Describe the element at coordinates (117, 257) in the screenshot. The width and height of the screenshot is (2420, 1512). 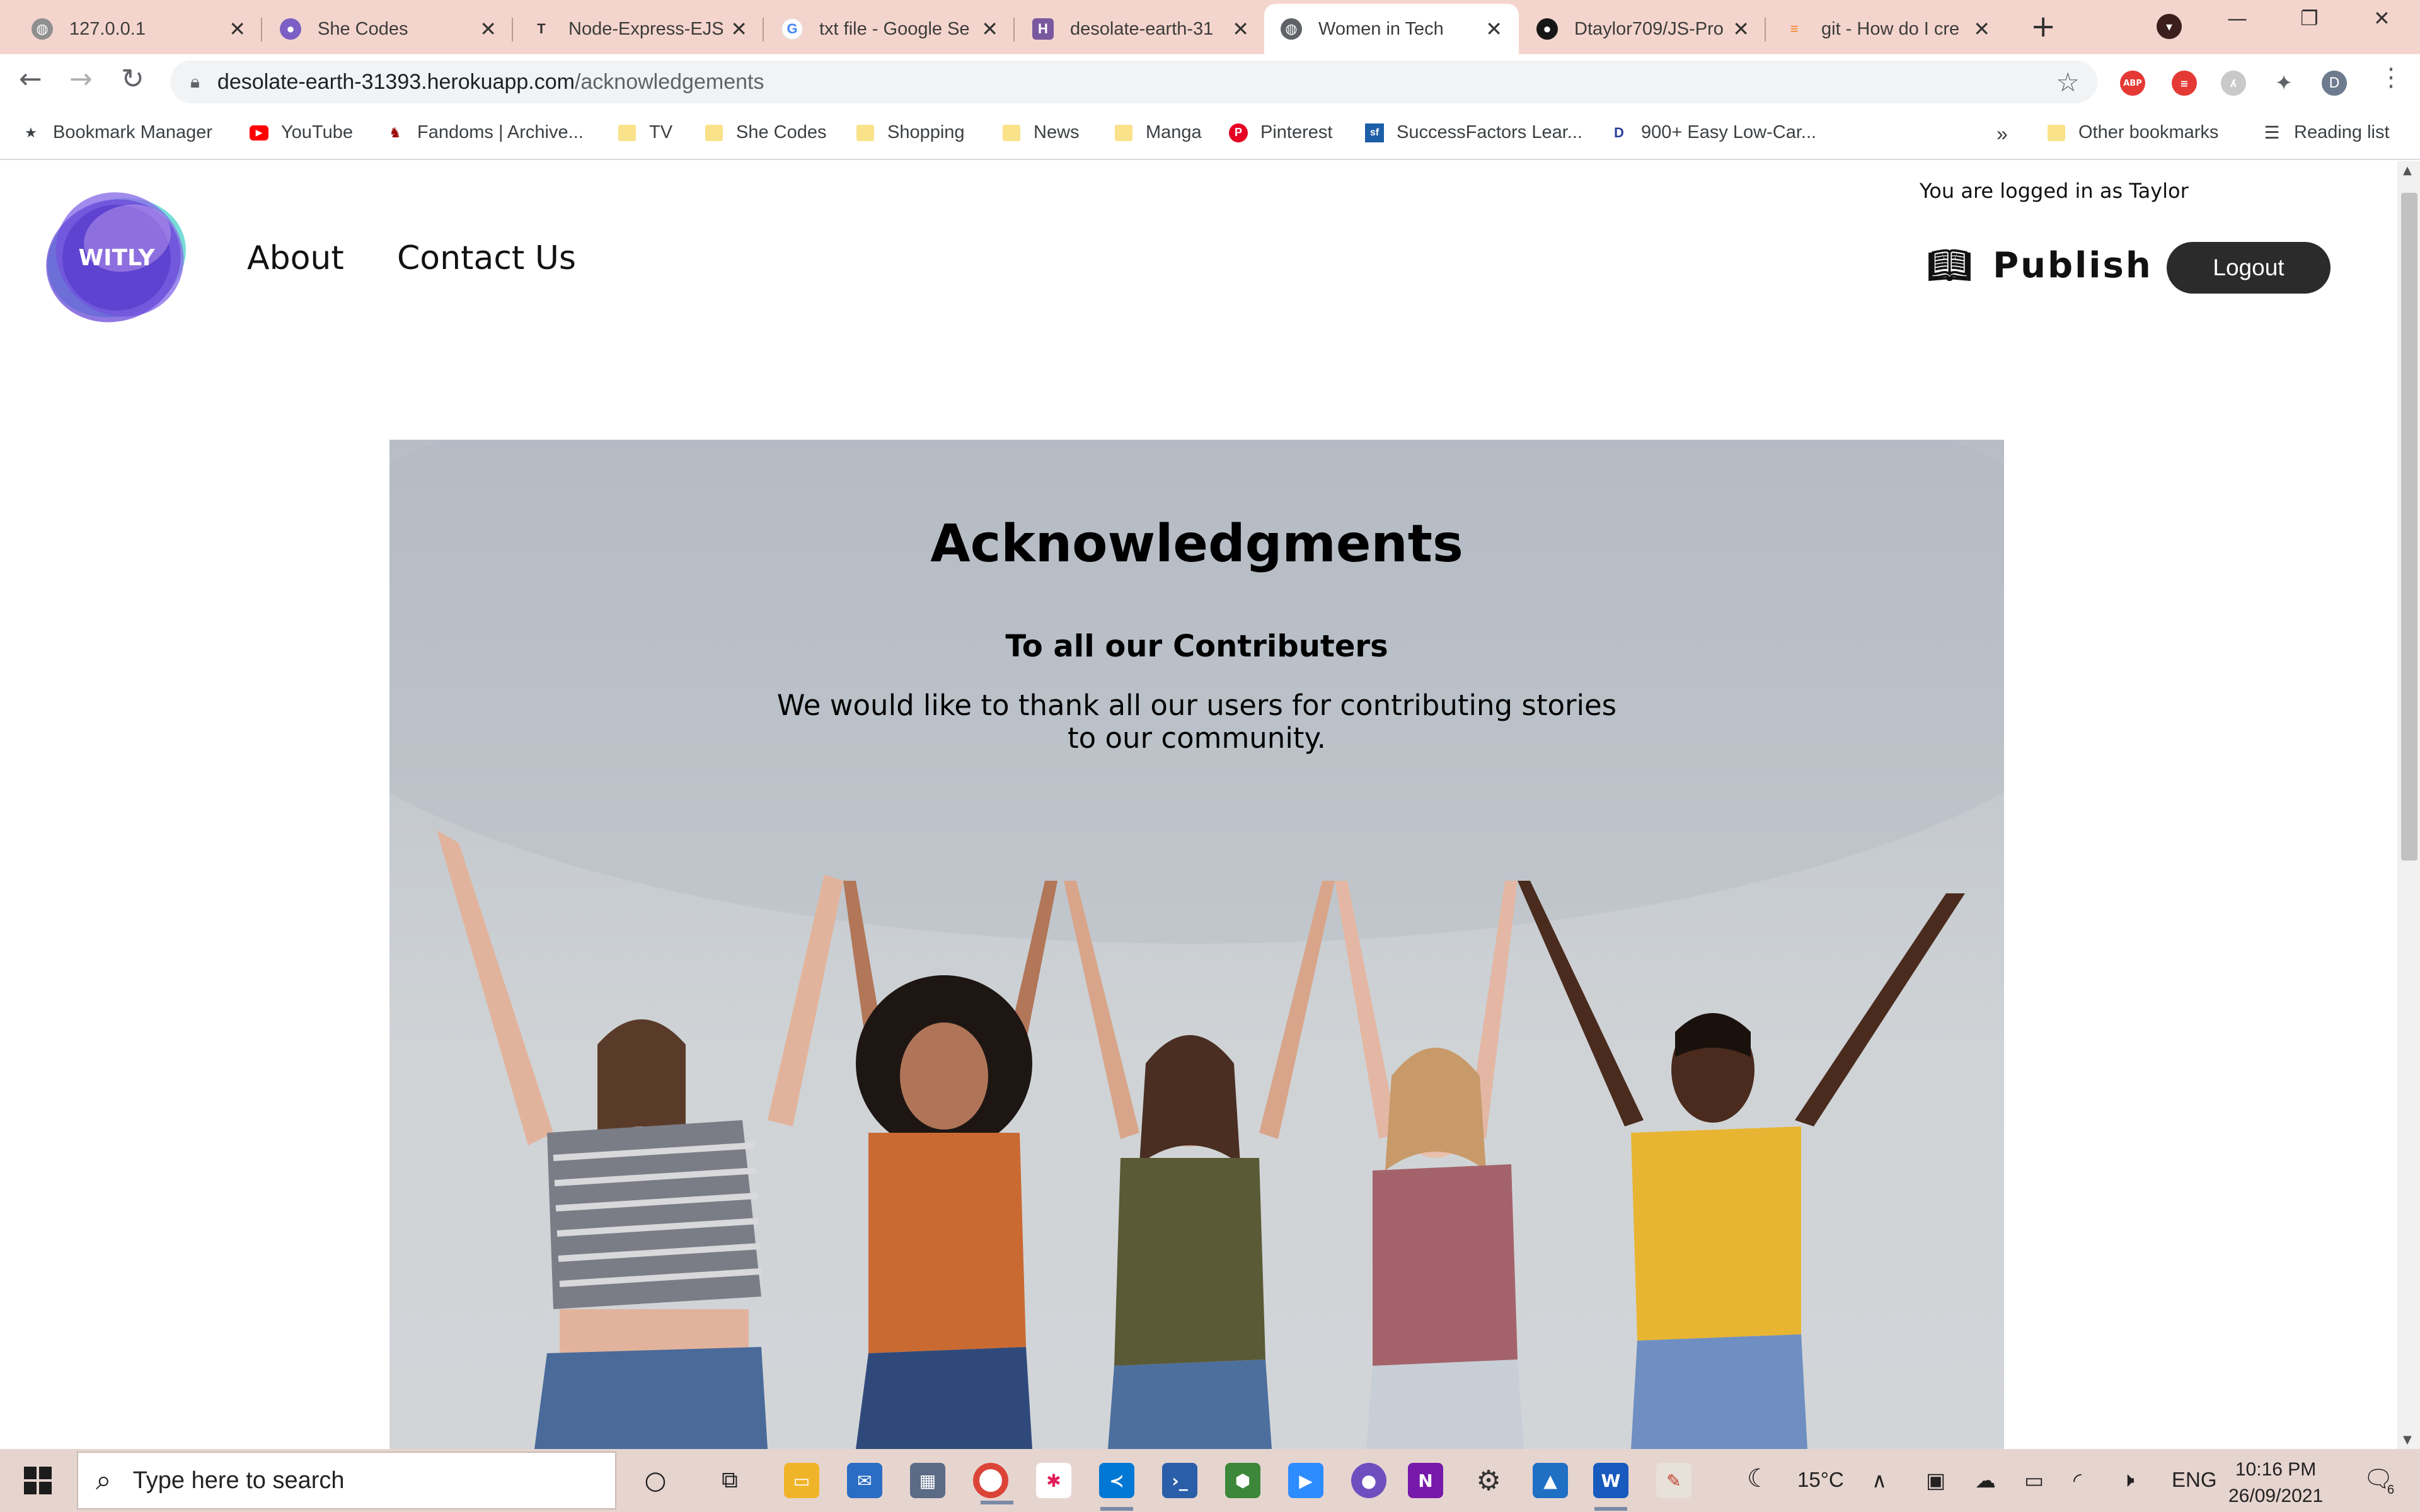
I see `witly-logo: WITLY` at that location.